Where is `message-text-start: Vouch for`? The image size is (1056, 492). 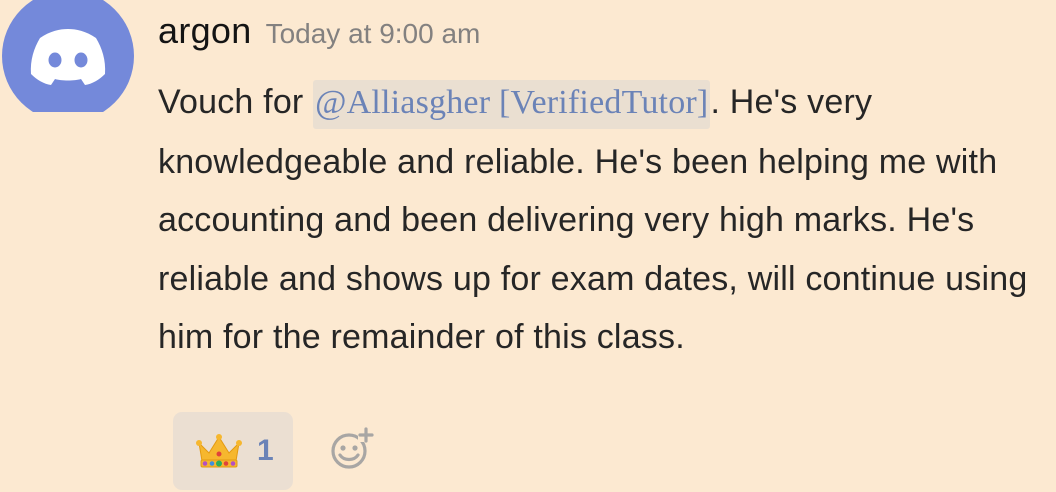 message-text-start: Vouch for is located at coordinates (236, 102).